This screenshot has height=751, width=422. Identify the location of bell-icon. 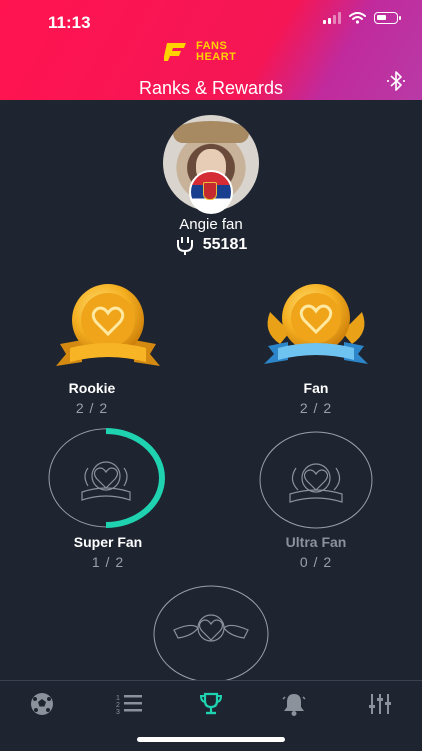
(294, 705).